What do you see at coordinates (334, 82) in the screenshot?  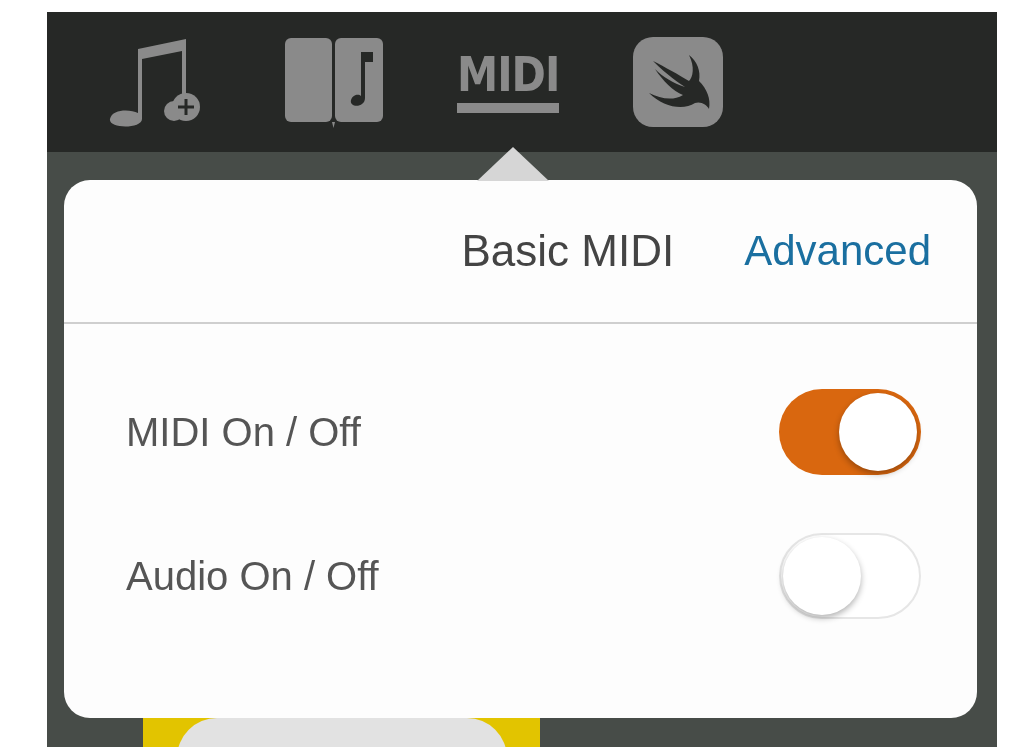 I see `music-book-icon` at bounding box center [334, 82].